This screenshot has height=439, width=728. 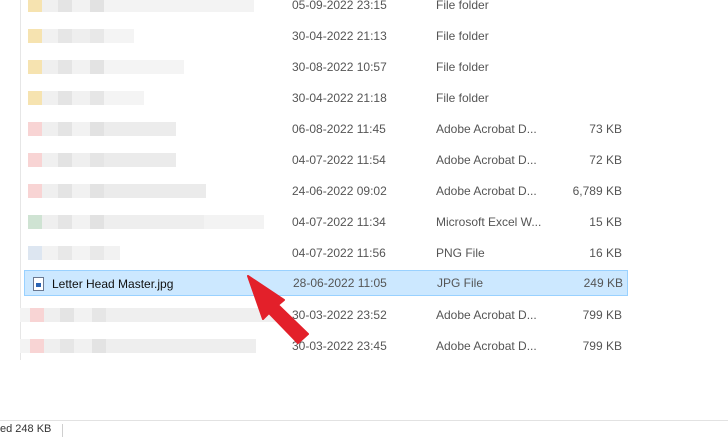 What do you see at coordinates (339, 36) in the screenshot?
I see `date-modified: 30-04-2022 21:13` at bounding box center [339, 36].